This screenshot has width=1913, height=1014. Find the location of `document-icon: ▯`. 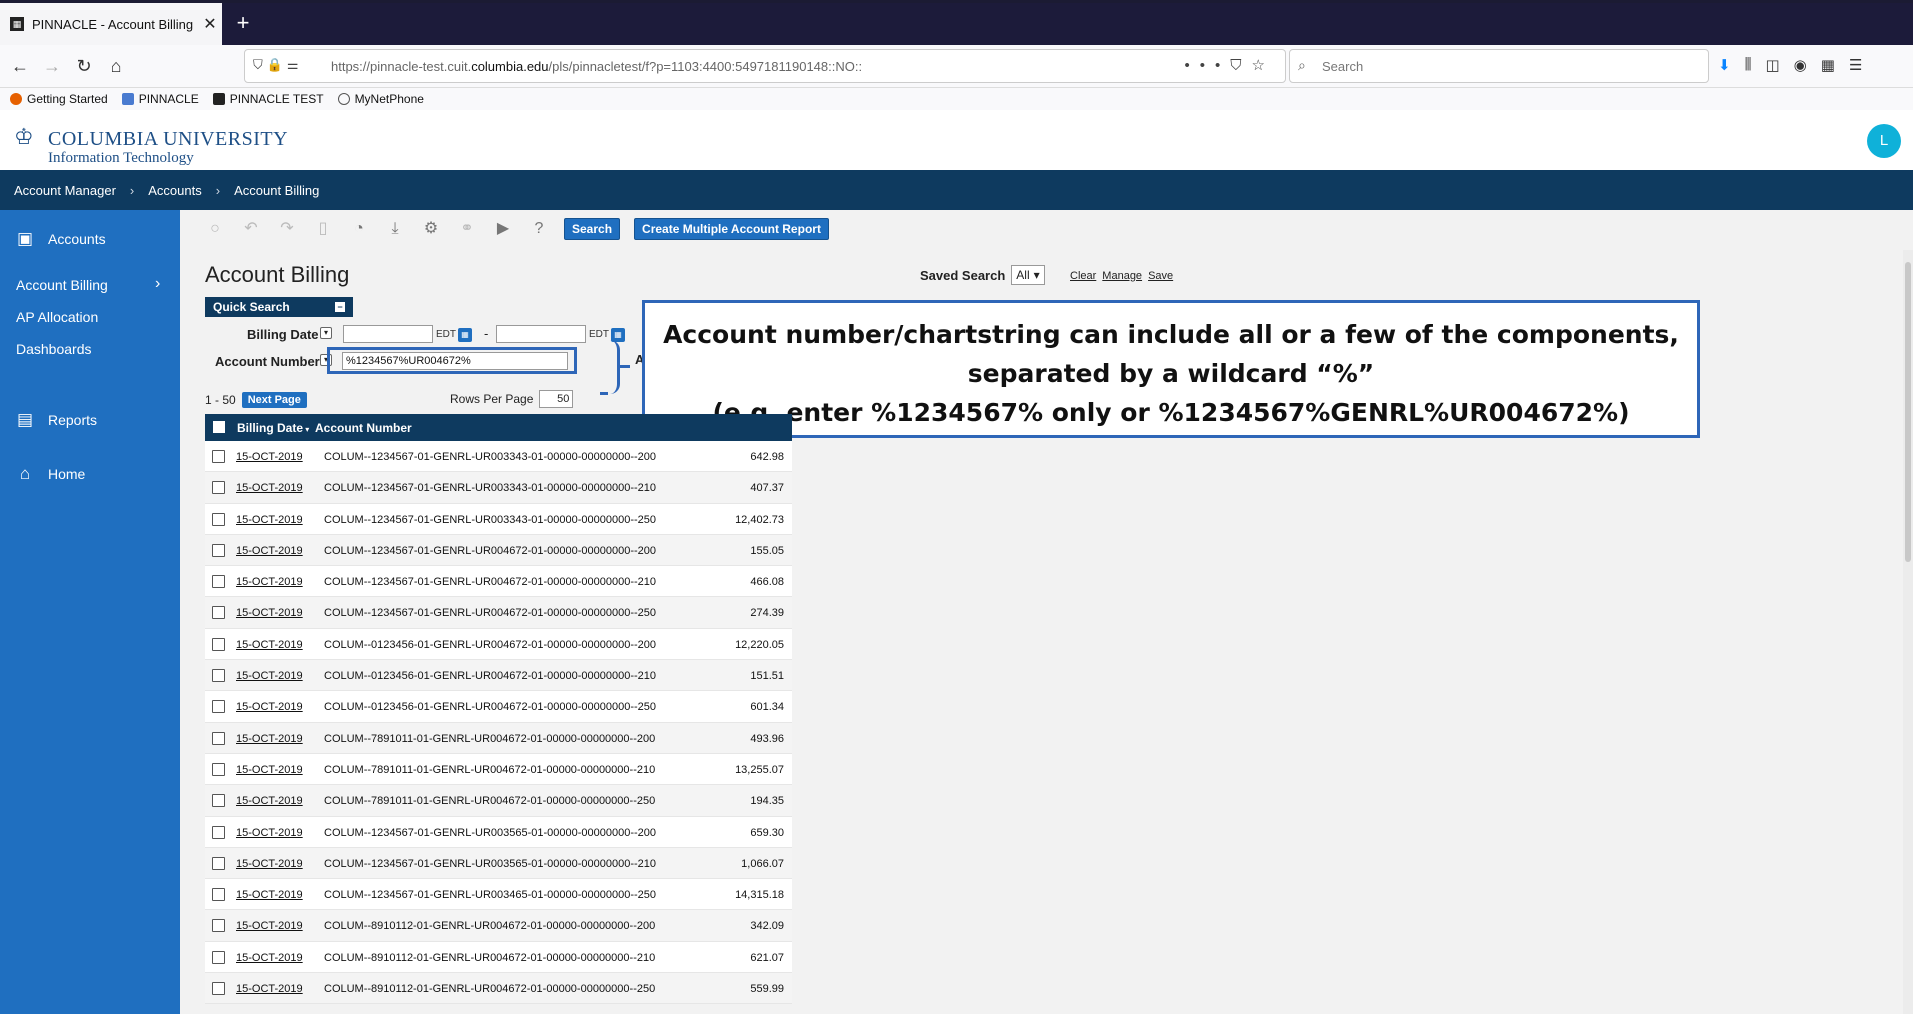

document-icon: ▯ is located at coordinates (323, 229).